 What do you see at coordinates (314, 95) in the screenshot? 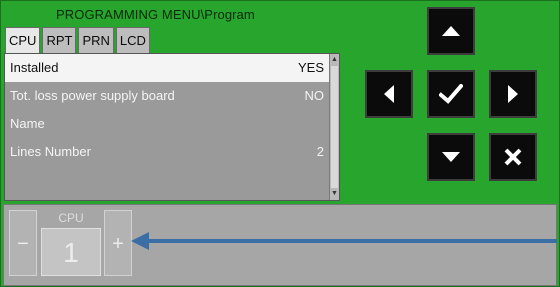
I see `row-value: NO` at bounding box center [314, 95].